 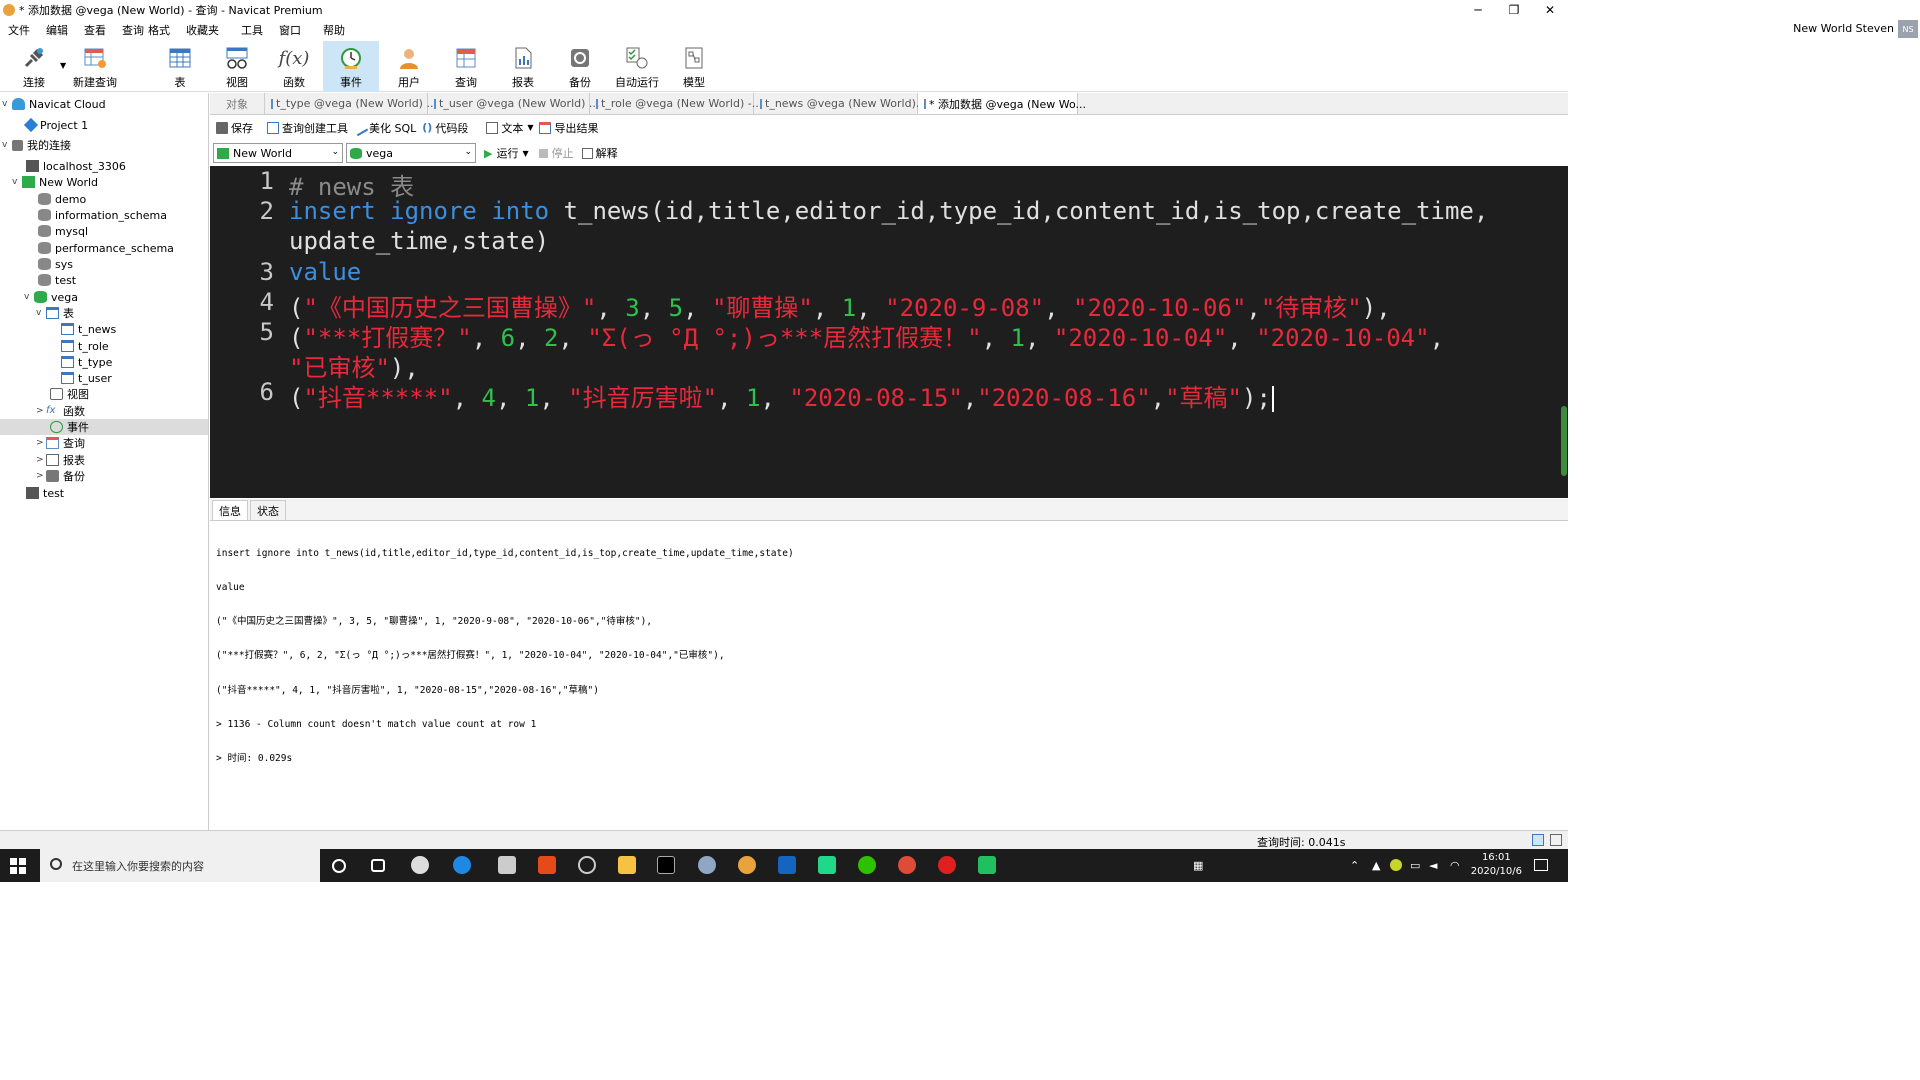 What do you see at coordinates (234, 128) in the screenshot?
I see `save-button: 保存` at bounding box center [234, 128].